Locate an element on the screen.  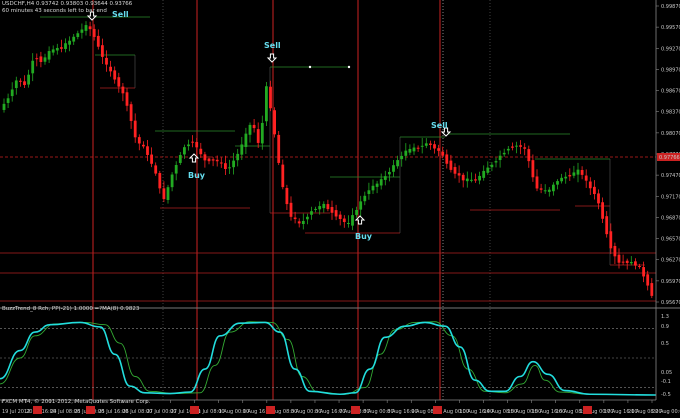
current-price-tag: 0.97766 is located at coordinates (668, 157).